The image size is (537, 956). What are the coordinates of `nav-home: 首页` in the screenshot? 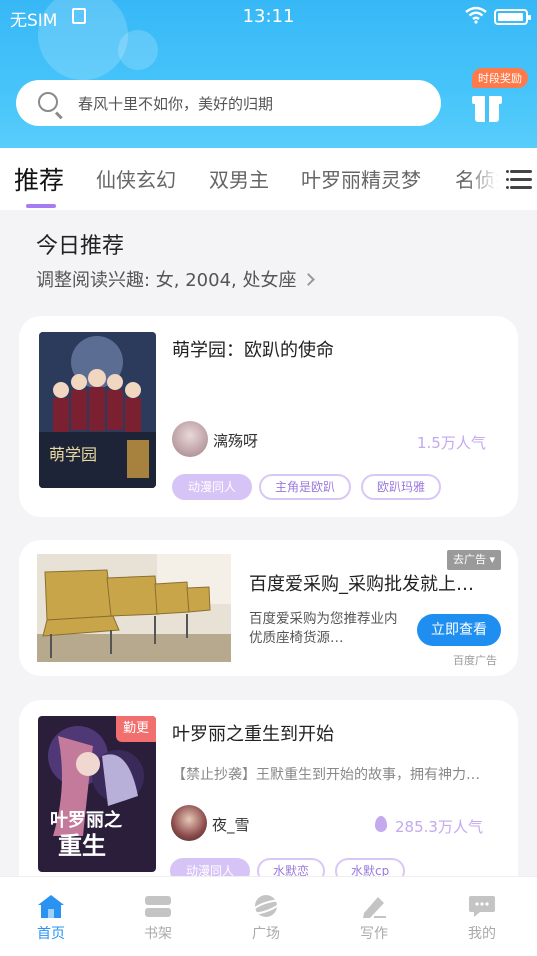 It's located at (51, 915).